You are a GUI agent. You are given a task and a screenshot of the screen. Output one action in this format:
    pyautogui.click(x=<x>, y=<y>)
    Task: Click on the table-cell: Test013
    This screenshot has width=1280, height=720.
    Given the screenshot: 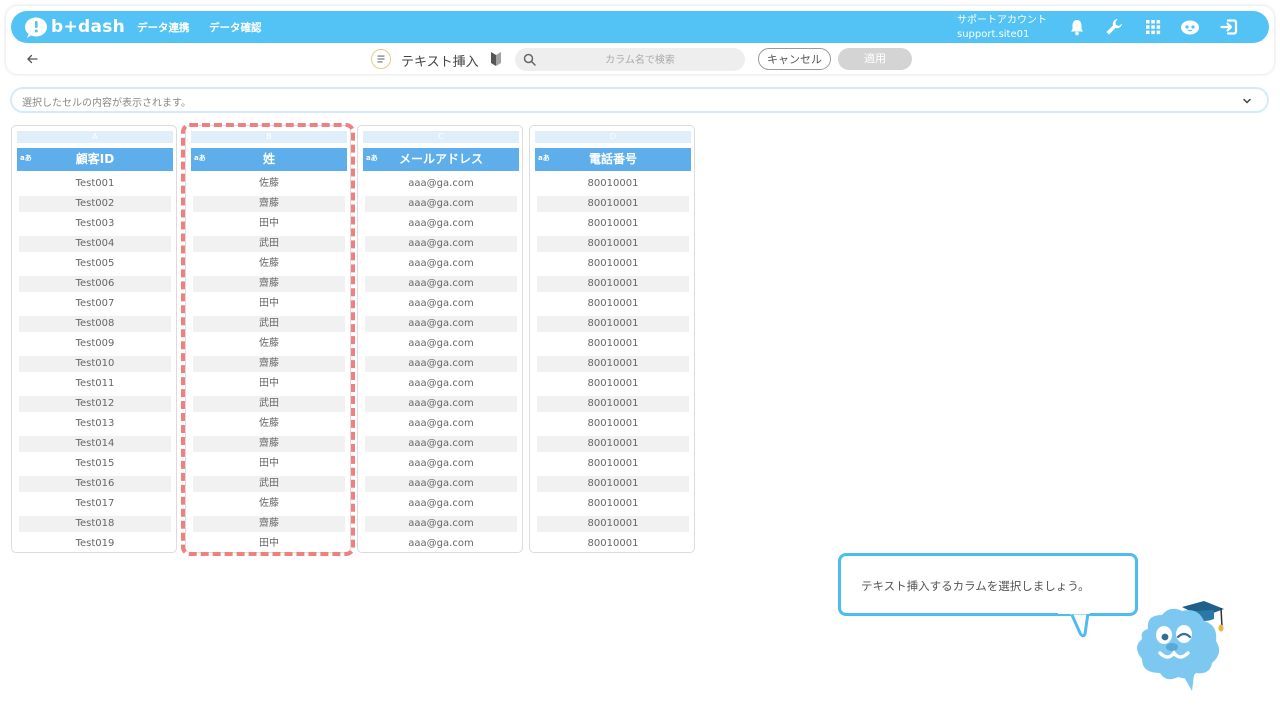 What is the action you would take?
    pyautogui.click(x=95, y=424)
    